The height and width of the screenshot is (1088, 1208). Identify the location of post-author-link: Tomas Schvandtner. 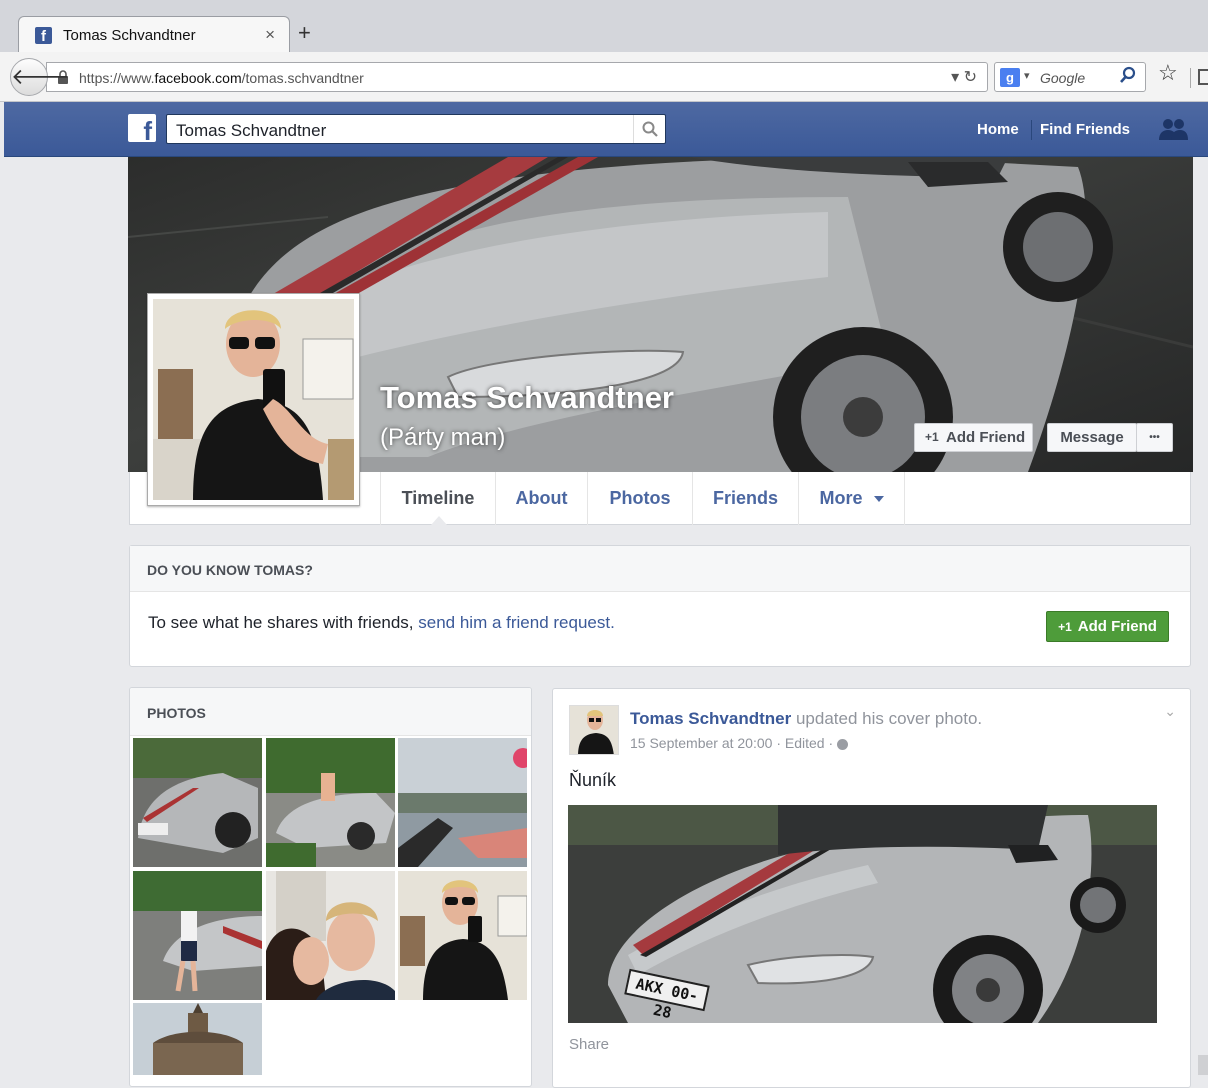
(710, 718).